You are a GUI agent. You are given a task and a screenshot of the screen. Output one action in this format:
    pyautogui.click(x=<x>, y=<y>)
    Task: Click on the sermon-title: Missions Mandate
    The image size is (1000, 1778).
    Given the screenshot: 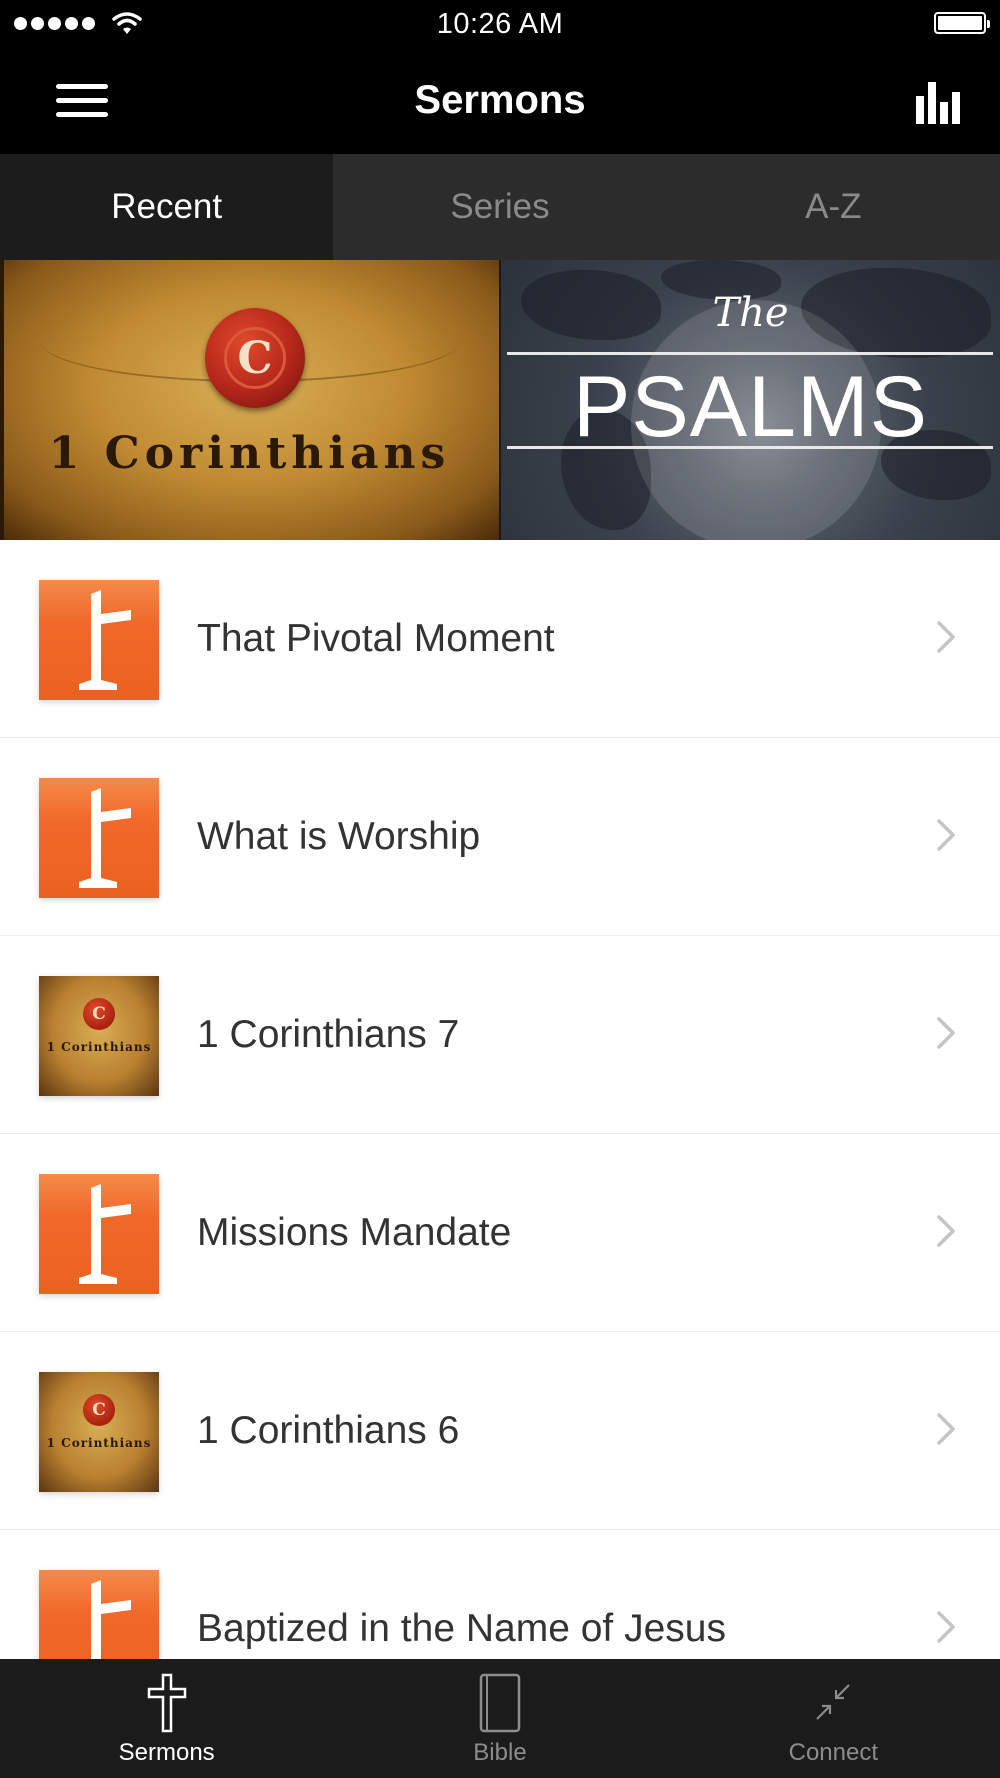 What is the action you would take?
    pyautogui.click(x=354, y=1232)
    